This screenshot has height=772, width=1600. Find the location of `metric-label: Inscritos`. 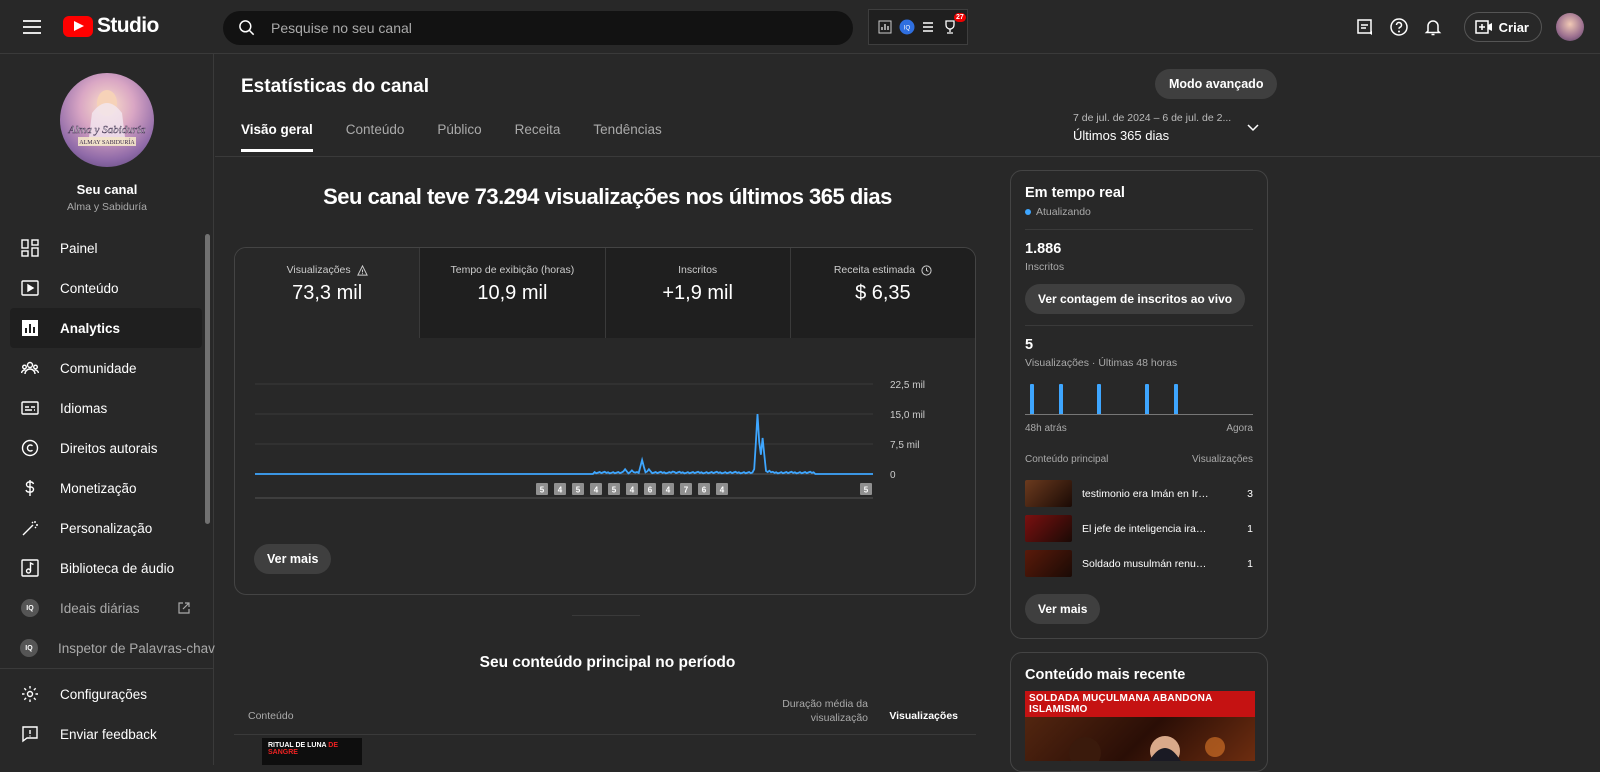

metric-label: Inscritos is located at coordinates (698, 270).